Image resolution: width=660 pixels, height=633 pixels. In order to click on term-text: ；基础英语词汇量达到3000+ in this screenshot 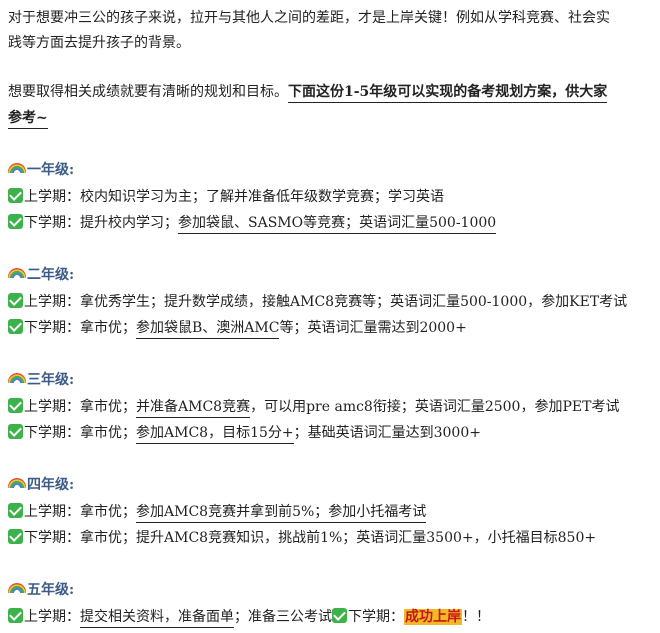, I will do `click(387, 433)`.